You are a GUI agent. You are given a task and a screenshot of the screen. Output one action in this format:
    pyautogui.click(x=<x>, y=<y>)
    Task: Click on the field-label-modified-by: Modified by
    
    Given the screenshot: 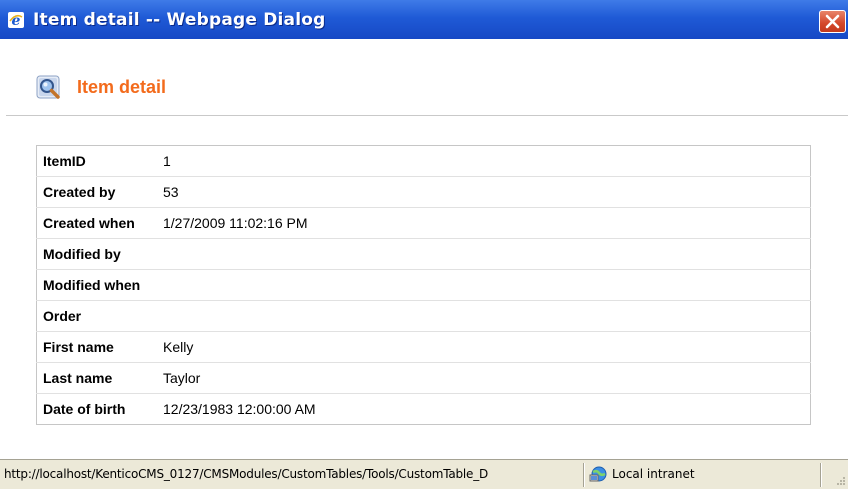 What is the action you would take?
    pyautogui.click(x=96, y=254)
    